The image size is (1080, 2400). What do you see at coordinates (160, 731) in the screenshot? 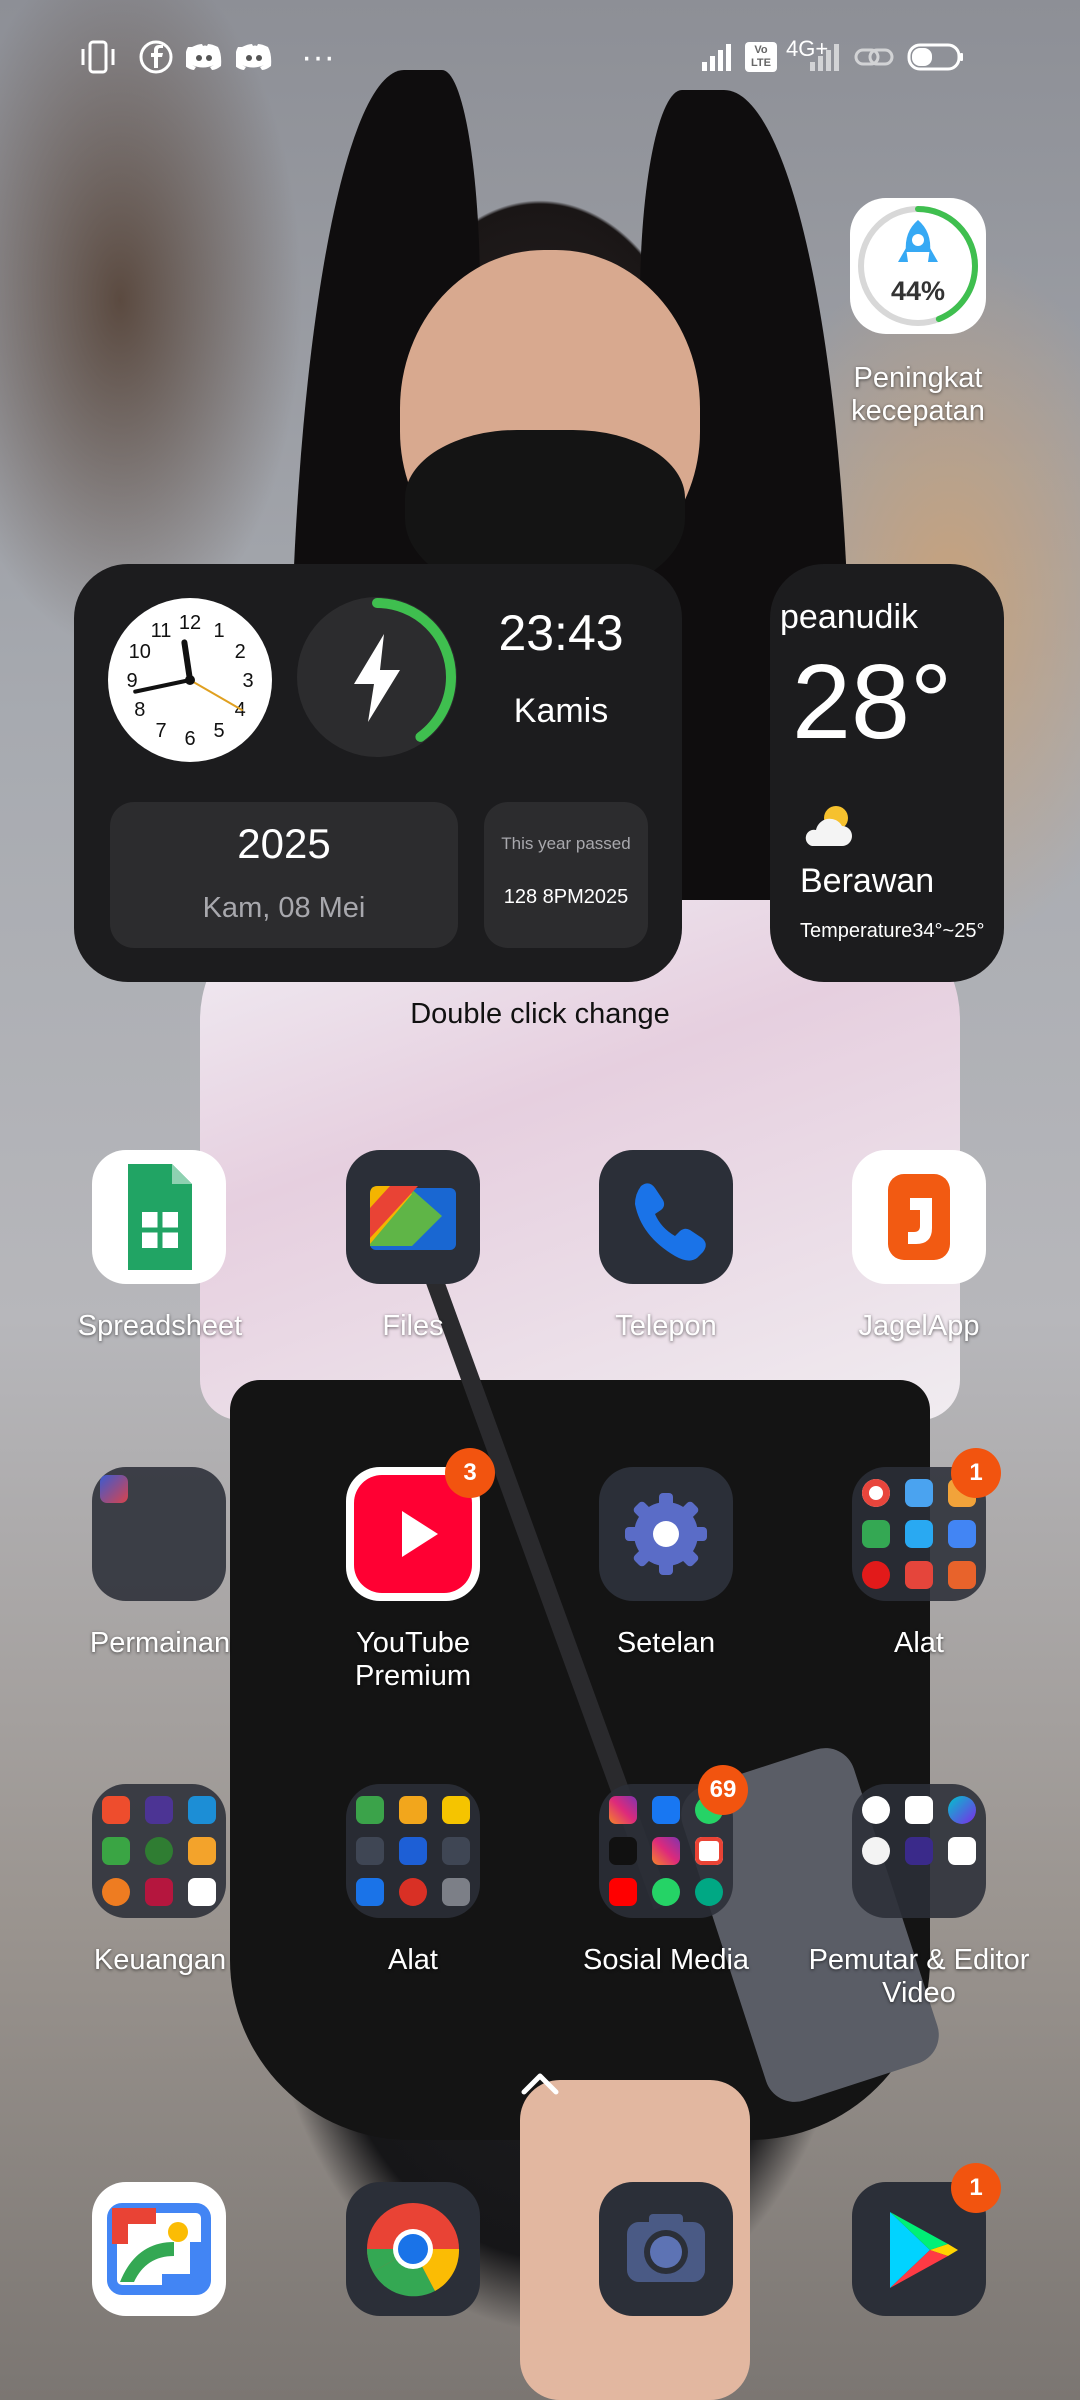
I see `clock-number: 7` at bounding box center [160, 731].